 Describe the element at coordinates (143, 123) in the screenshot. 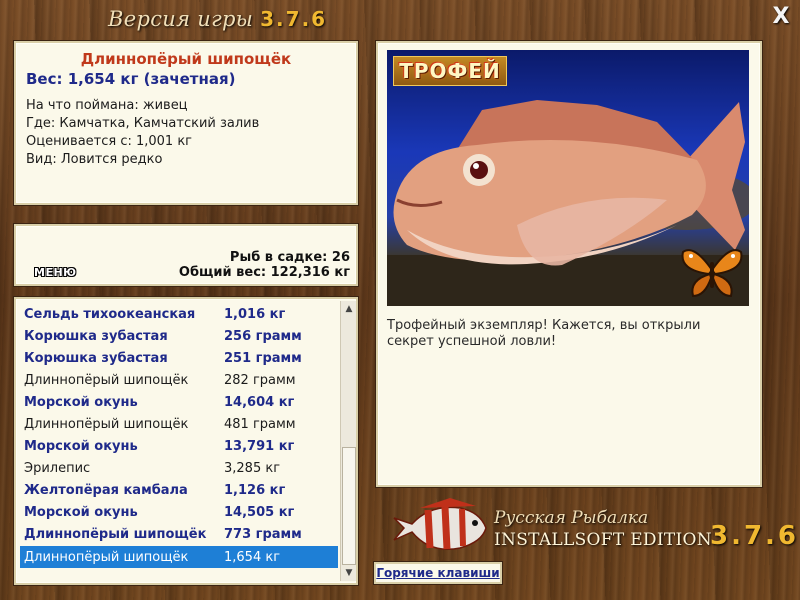

I see `location-info: Где: Камчатка, Камчатский залив` at that location.